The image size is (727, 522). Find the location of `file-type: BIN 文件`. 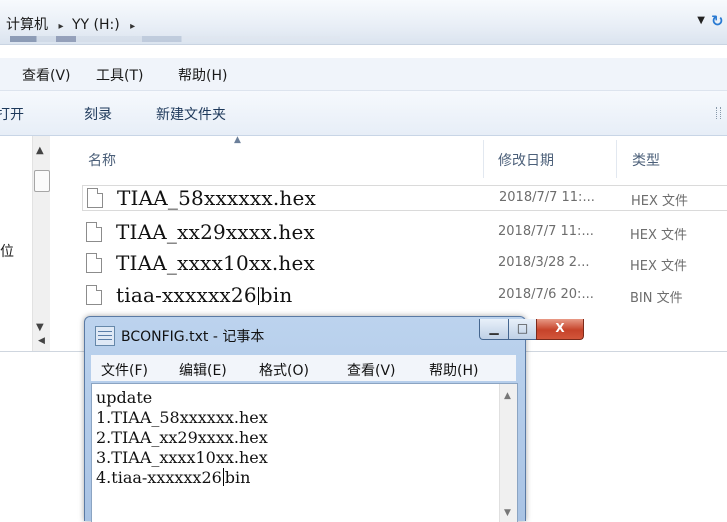

file-type: BIN 文件 is located at coordinates (656, 298).